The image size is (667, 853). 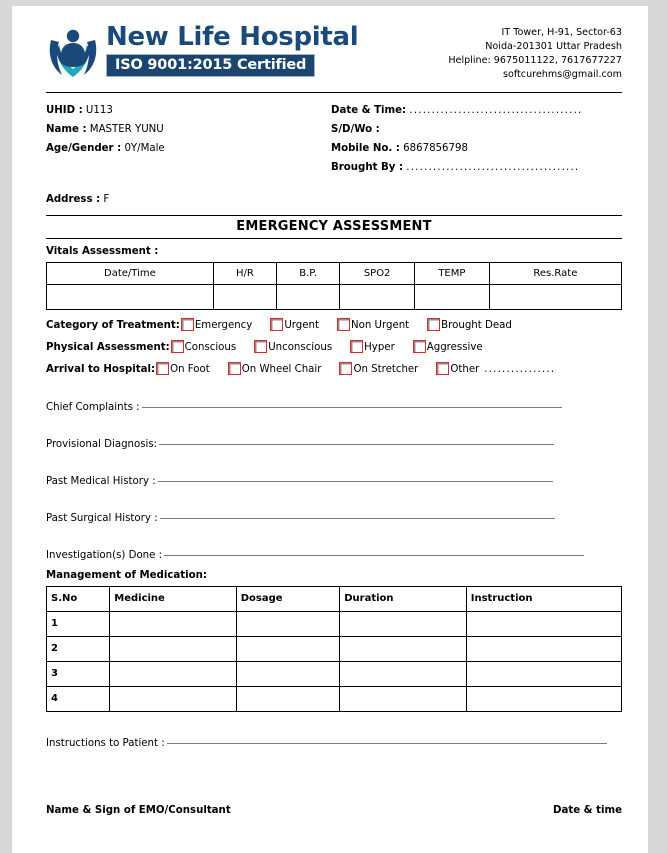 What do you see at coordinates (357, 444) in the screenshot?
I see `provisional-diagnosis-input-line` at bounding box center [357, 444].